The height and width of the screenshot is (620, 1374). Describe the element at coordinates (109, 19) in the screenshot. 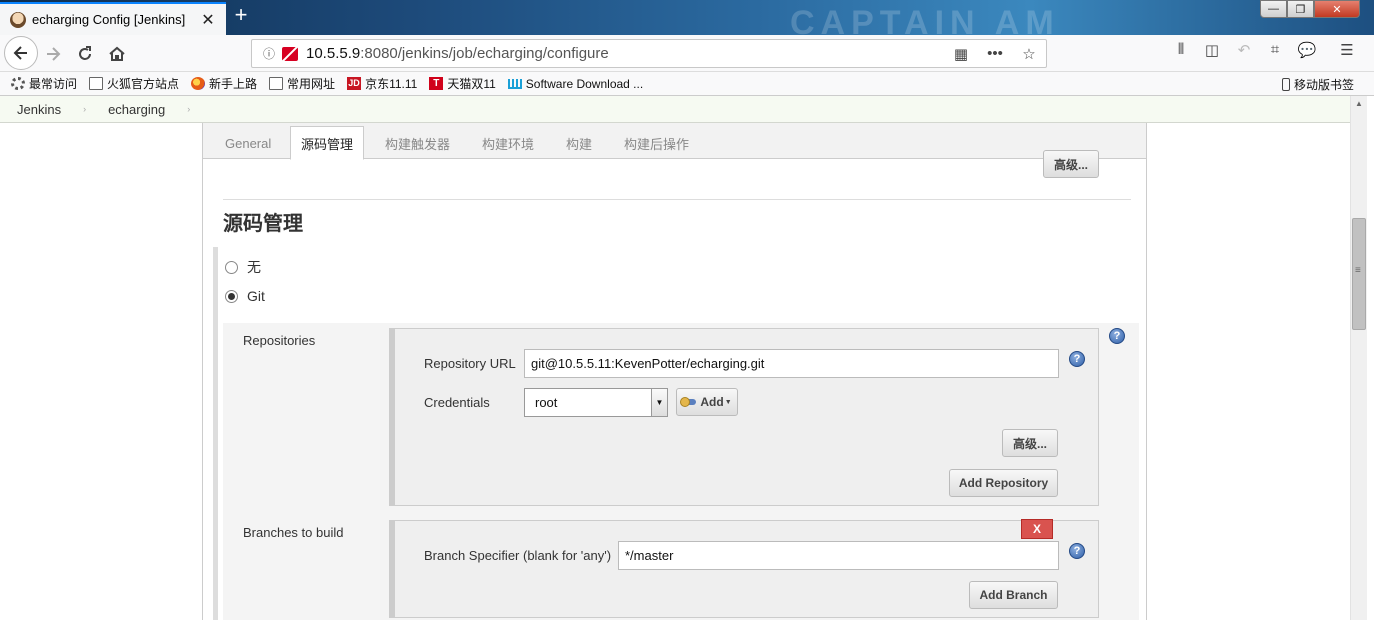

I see `browser-tab-title: echarging Config [Jenkins]` at that location.